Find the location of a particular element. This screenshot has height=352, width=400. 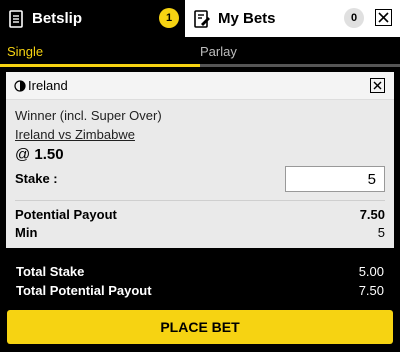

tab-betslip-label: Betslip is located at coordinates (57, 18).